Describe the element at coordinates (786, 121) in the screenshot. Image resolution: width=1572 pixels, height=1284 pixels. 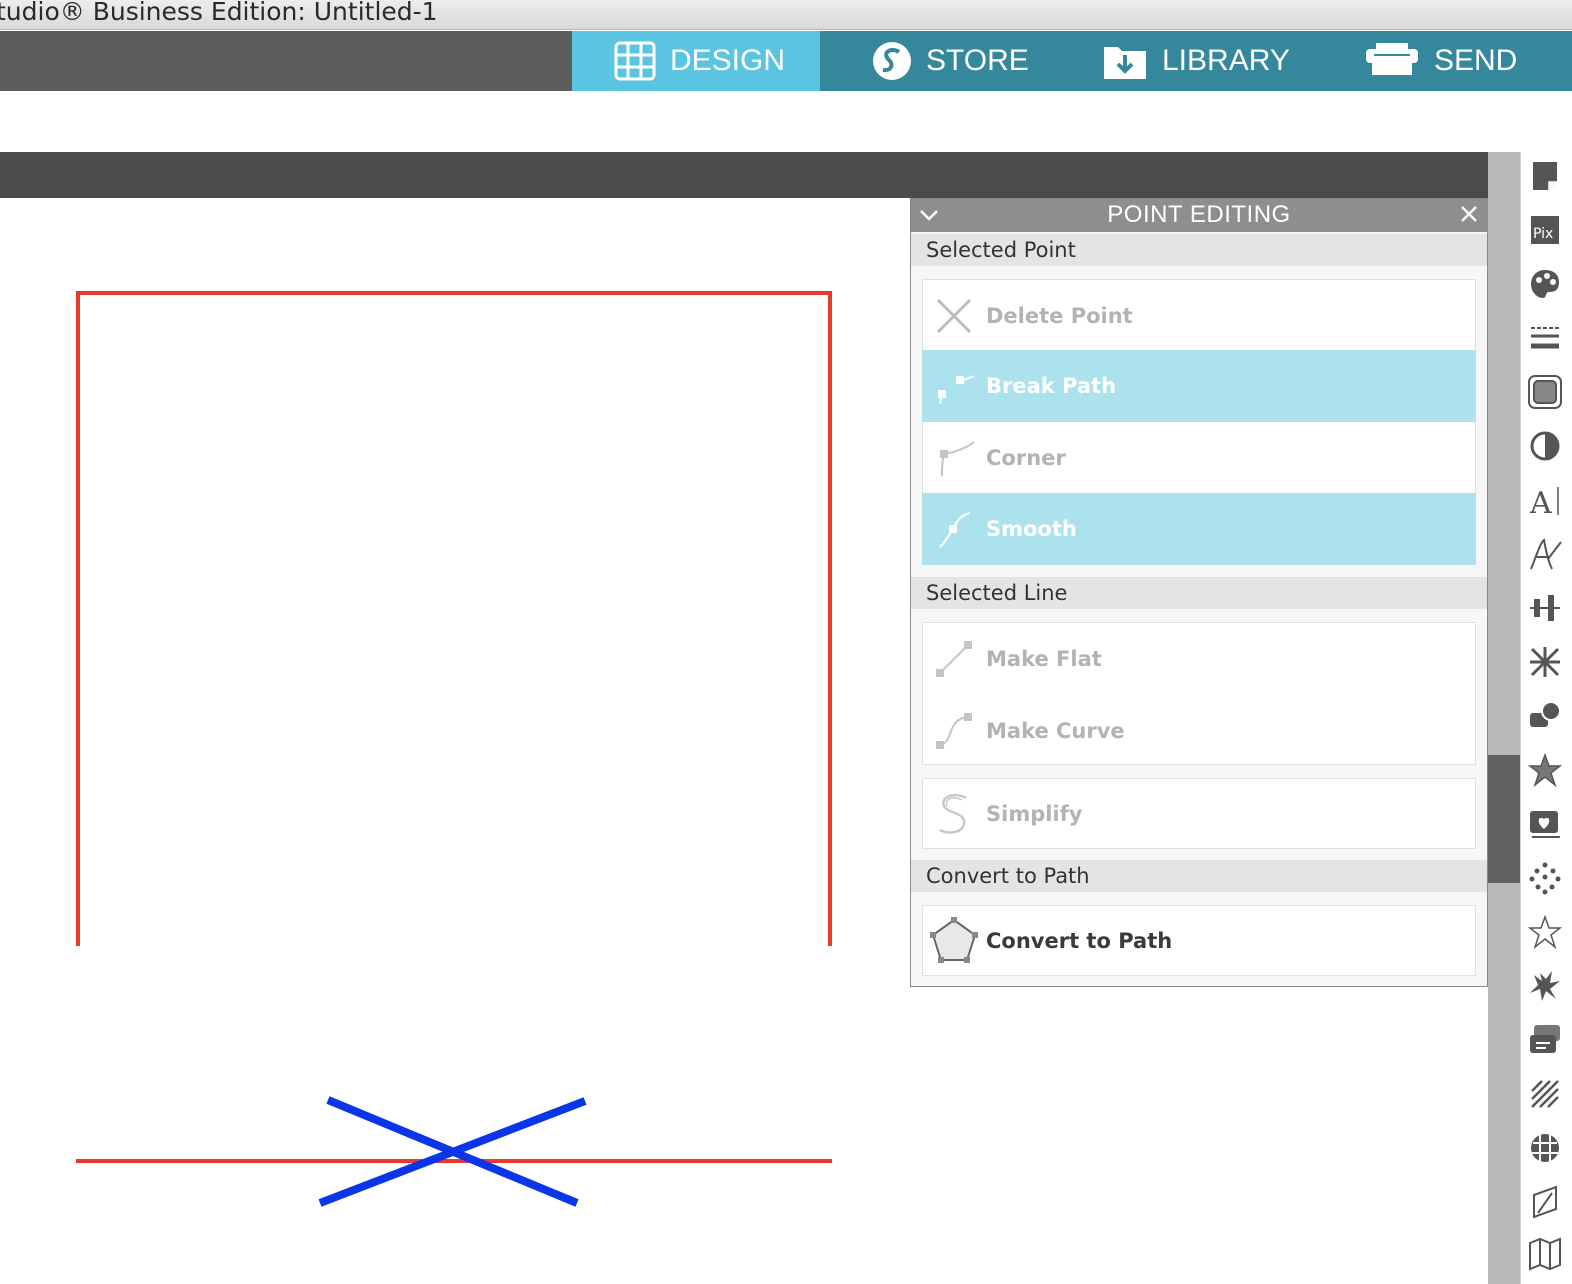
I see `toolbar` at that location.